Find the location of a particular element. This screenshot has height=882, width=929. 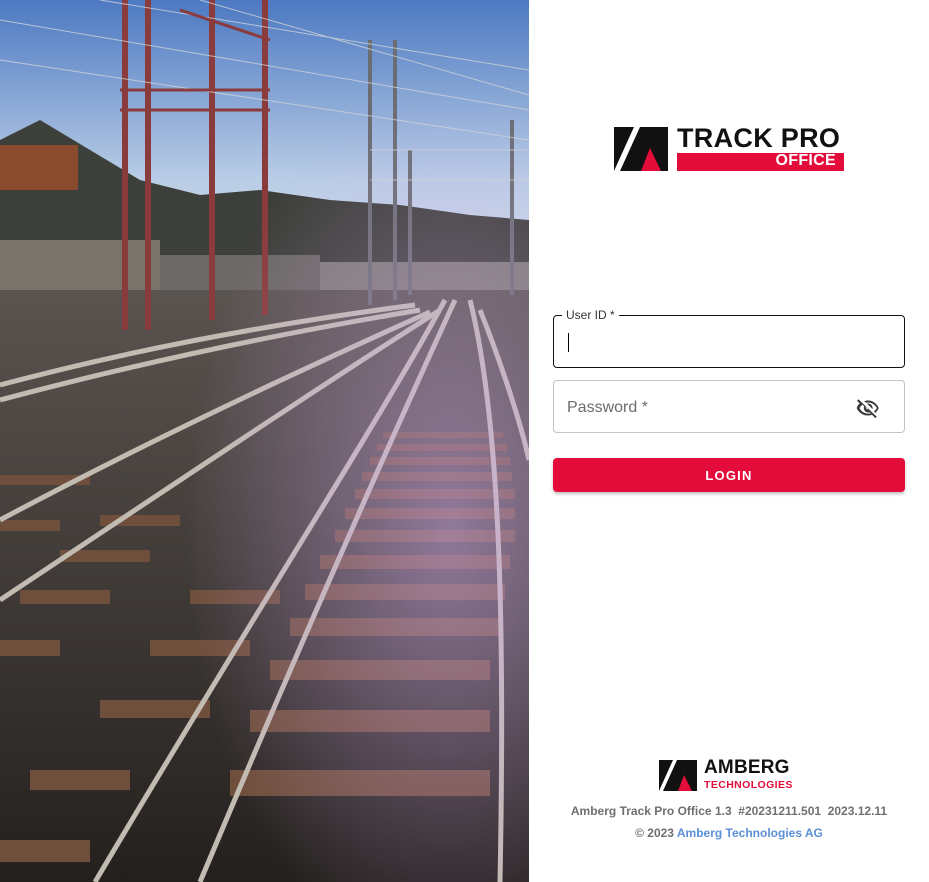

amberg-technologies-sub: TECHNOLOGIES is located at coordinates (748, 785).